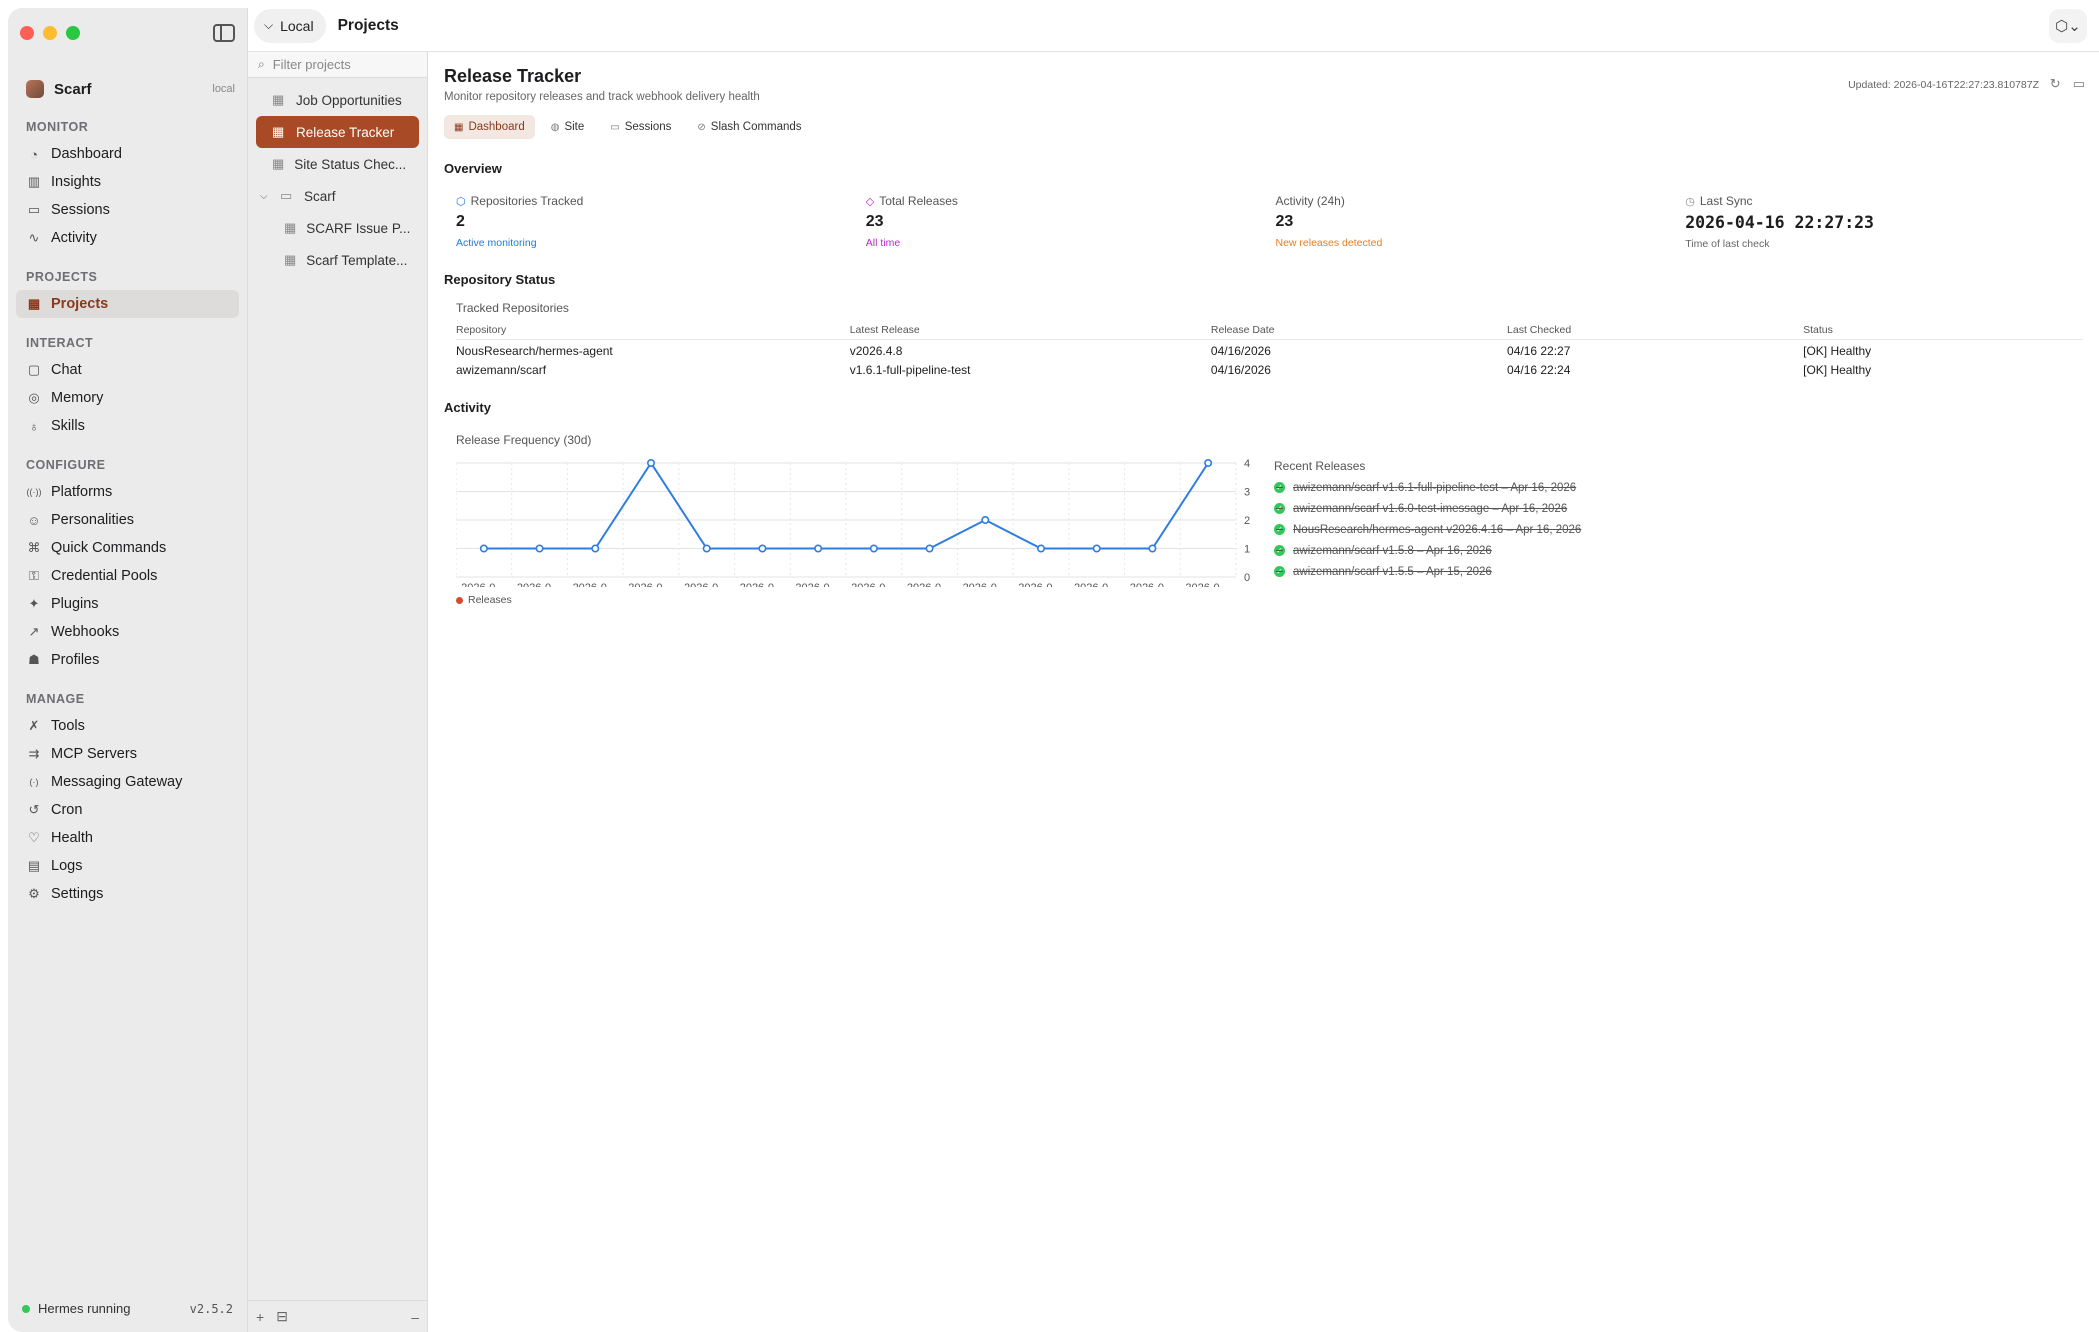 The width and height of the screenshot is (2099, 1332). What do you see at coordinates (127, 1308) in the screenshot?
I see `server-status: Hermes running v2.5.2` at bounding box center [127, 1308].